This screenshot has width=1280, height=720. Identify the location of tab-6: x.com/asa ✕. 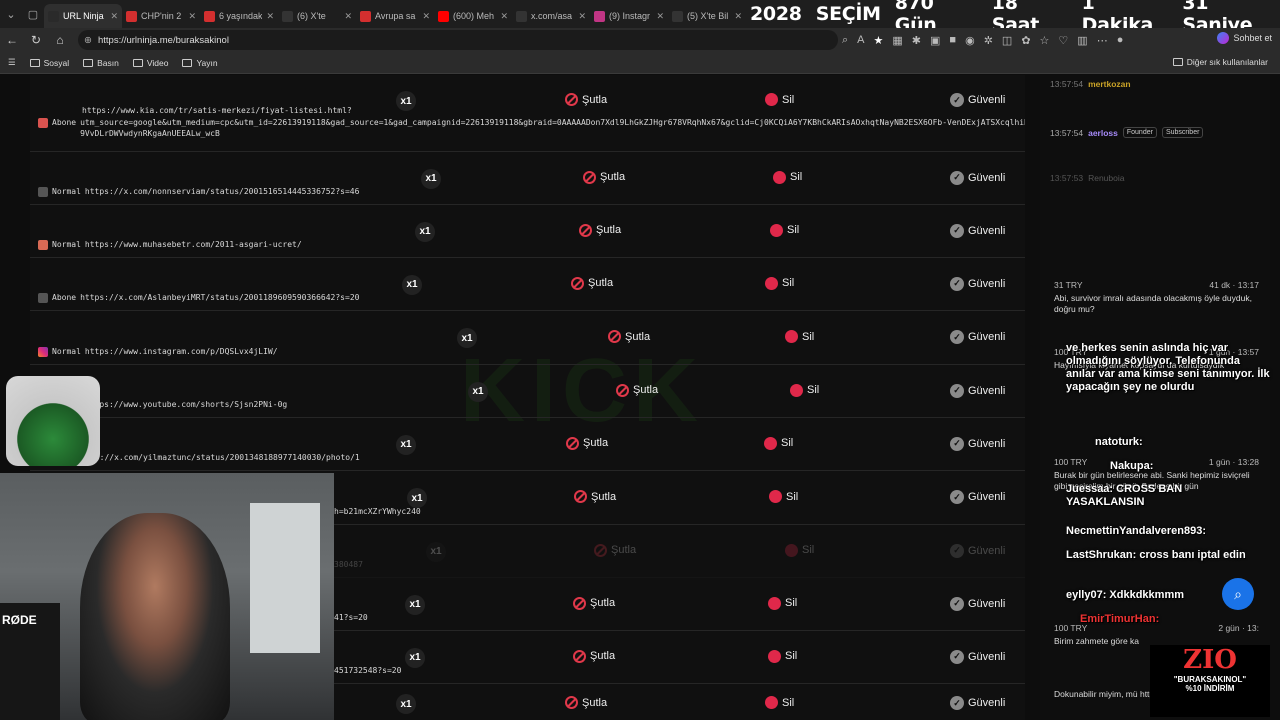
(551, 16).